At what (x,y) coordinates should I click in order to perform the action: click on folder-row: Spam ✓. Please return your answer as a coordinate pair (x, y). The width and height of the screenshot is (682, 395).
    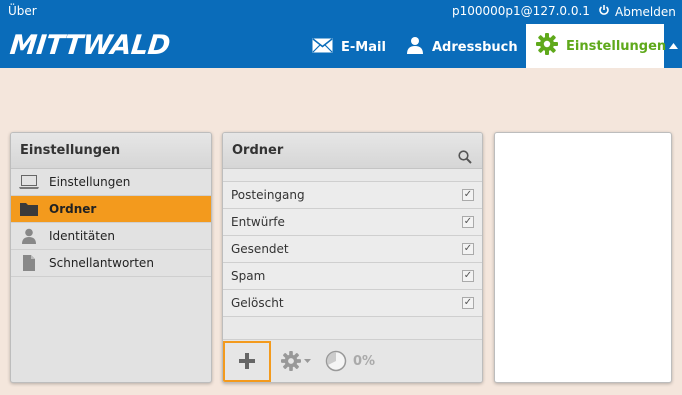
    Looking at the image, I should click on (352, 276).